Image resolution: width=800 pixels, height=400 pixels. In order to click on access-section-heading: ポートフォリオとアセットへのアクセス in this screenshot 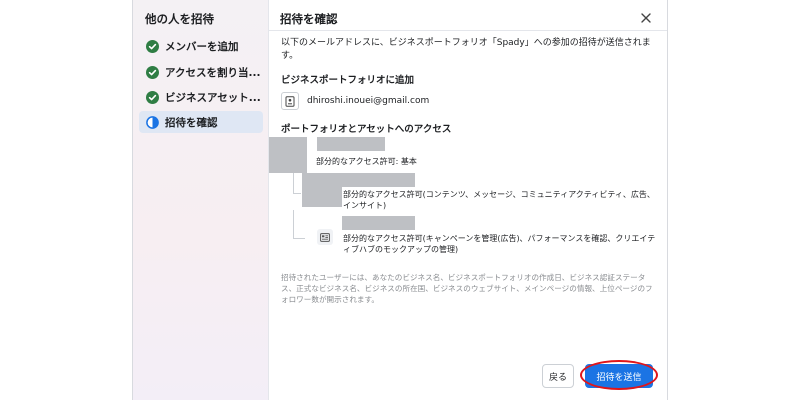, I will do `click(366, 129)`.